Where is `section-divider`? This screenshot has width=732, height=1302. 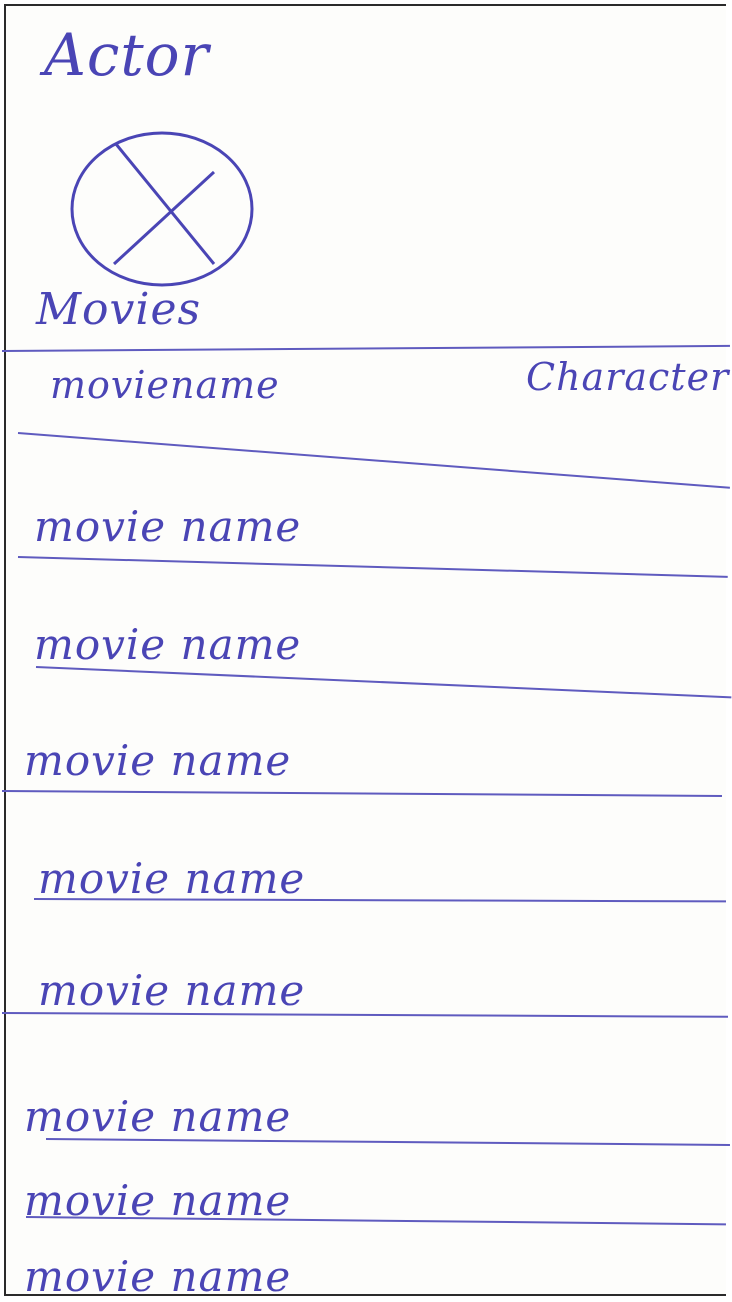
section-divider is located at coordinates (365, 348).